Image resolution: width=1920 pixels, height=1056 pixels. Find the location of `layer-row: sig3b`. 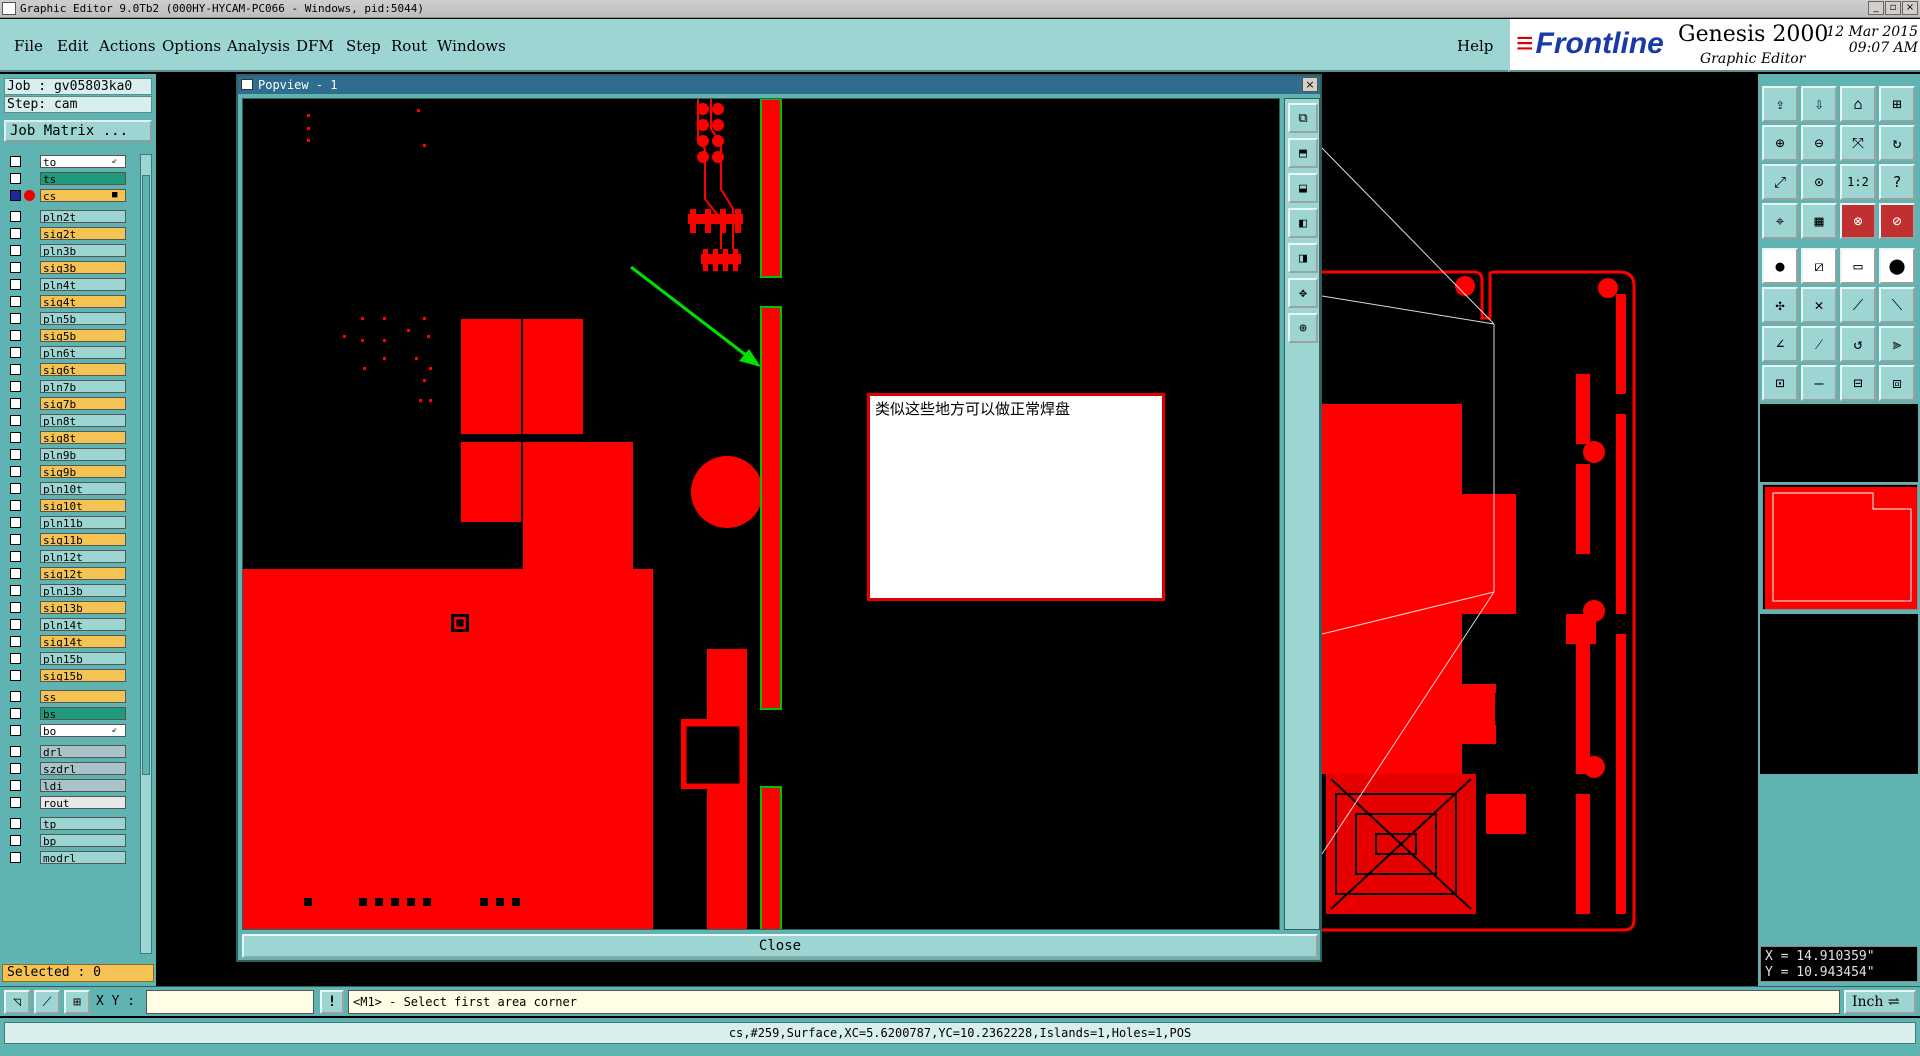

layer-row: sig3b is located at coordinates (71, 267).